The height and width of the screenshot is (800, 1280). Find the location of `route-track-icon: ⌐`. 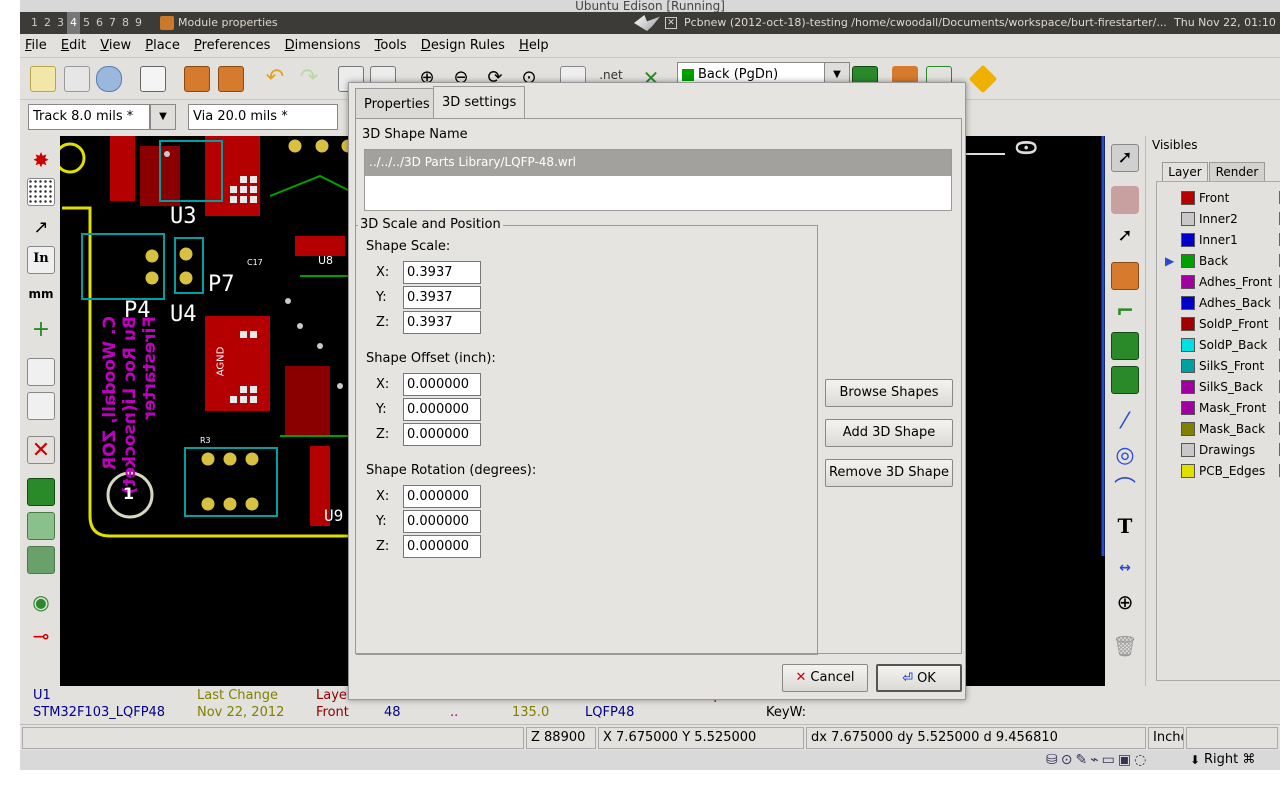

route-track-icon: ⌐ is located at coordinates (1125, 312).